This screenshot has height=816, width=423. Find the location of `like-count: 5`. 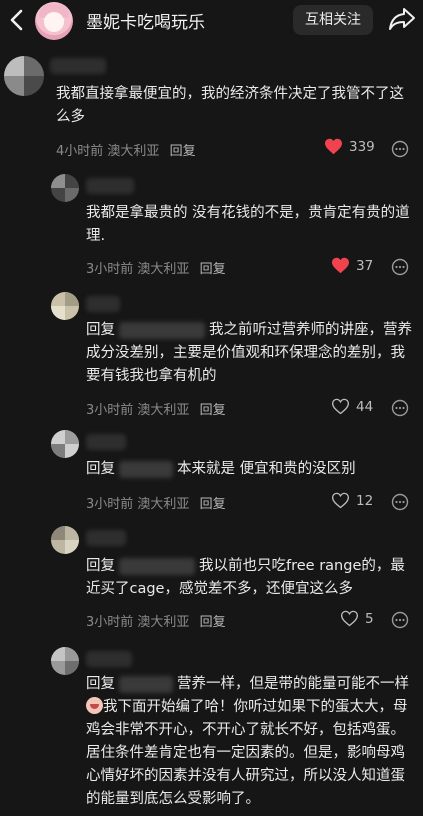

like-count: 5 is located at coordinates (369, 618).